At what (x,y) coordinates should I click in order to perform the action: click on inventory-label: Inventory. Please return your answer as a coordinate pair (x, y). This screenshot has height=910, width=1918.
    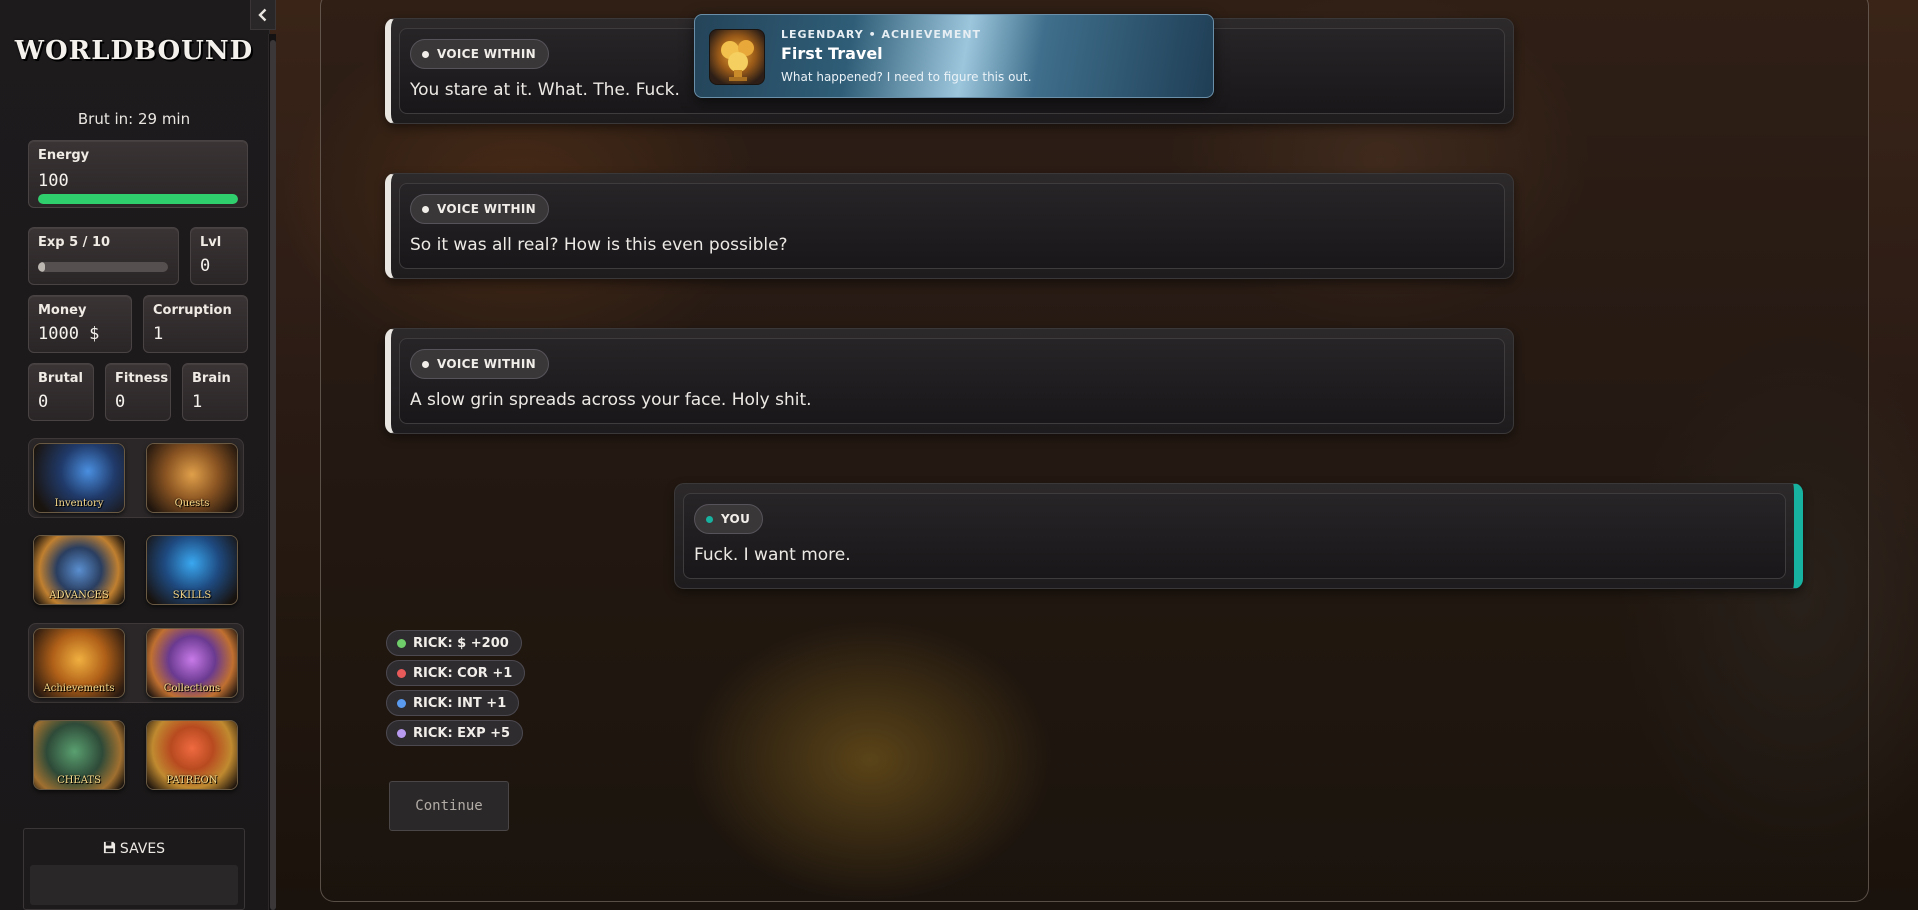
    Looking at the image, I should click on (79, 503).